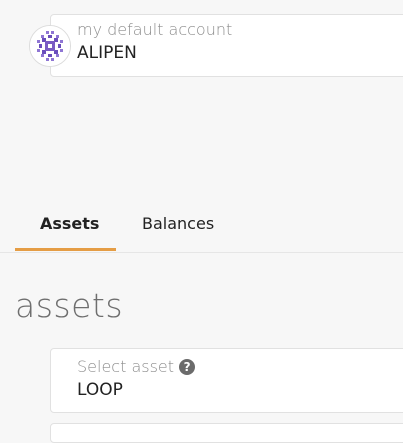  What do you see at coordinates (178, 223) in the screenshot?
I see `tab-balances: Balances` at bounding box center [178, 223].